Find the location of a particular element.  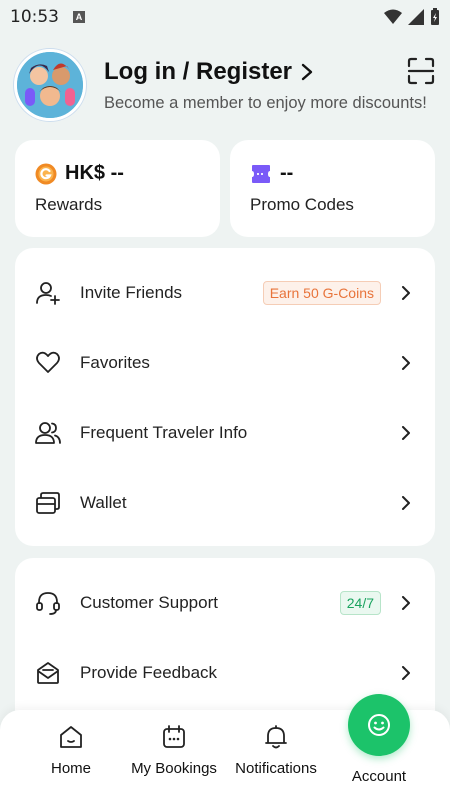

menu-item-favorites: Favorites is located at coordinates (225, 363).